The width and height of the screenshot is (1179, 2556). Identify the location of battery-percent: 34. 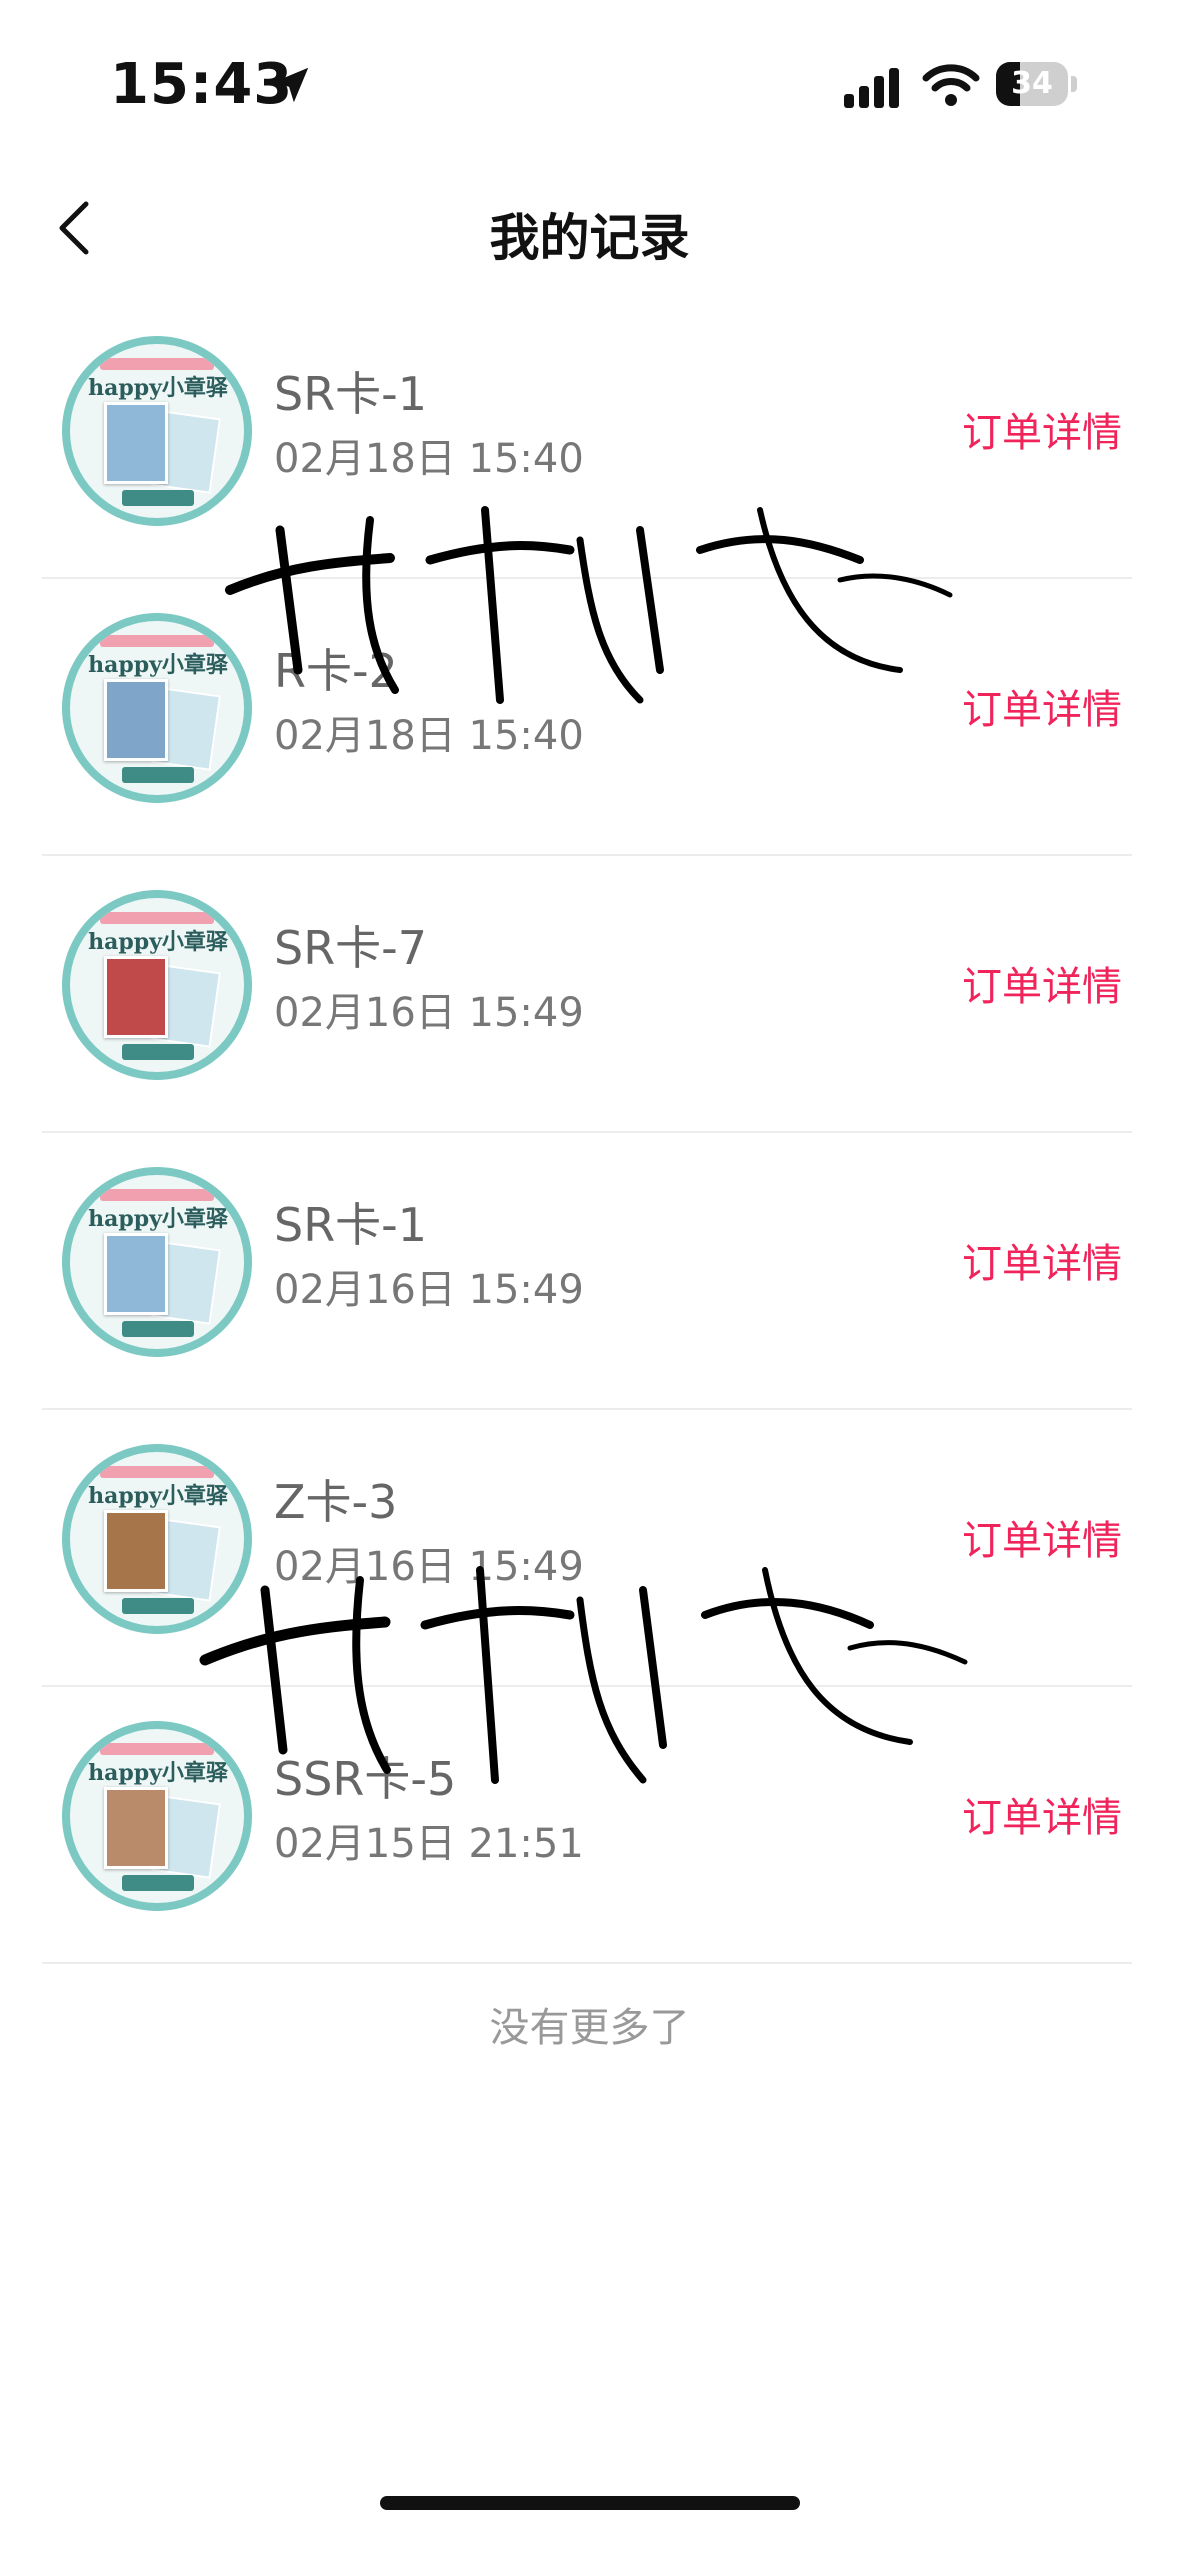
(1032, 83).